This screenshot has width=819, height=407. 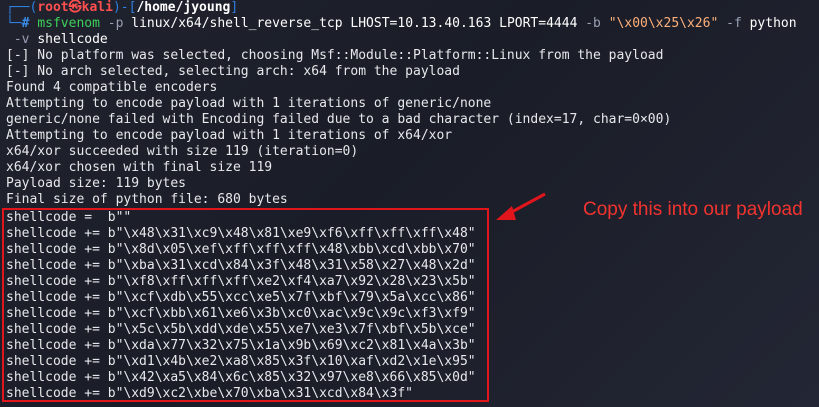 I want to click on prompt-at: ㉿, so click(x=75, y=7).